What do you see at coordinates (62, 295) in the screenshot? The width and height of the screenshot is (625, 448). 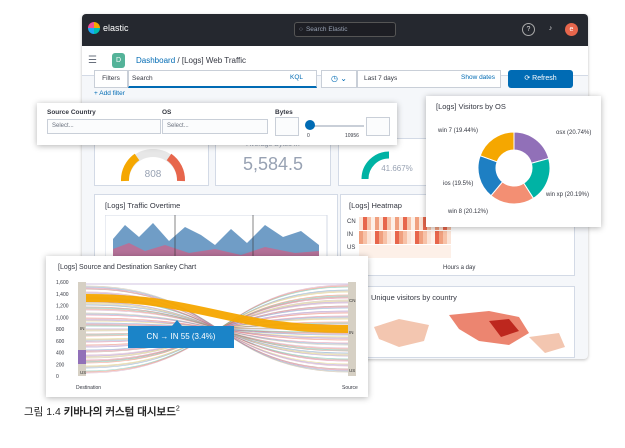 I see `y-tick-label: 1,400` at bounding box center [62, 295].